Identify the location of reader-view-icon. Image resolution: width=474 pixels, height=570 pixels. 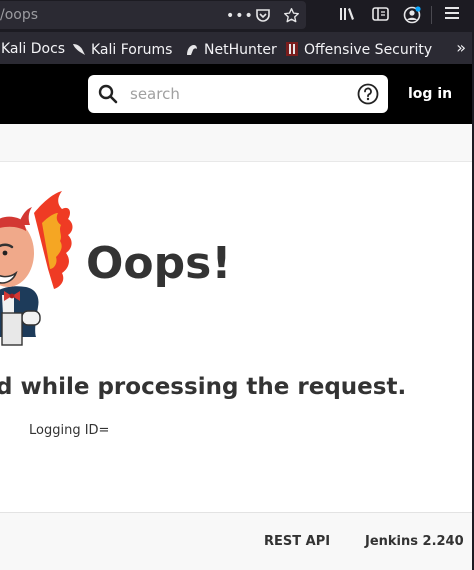
(380, 15).